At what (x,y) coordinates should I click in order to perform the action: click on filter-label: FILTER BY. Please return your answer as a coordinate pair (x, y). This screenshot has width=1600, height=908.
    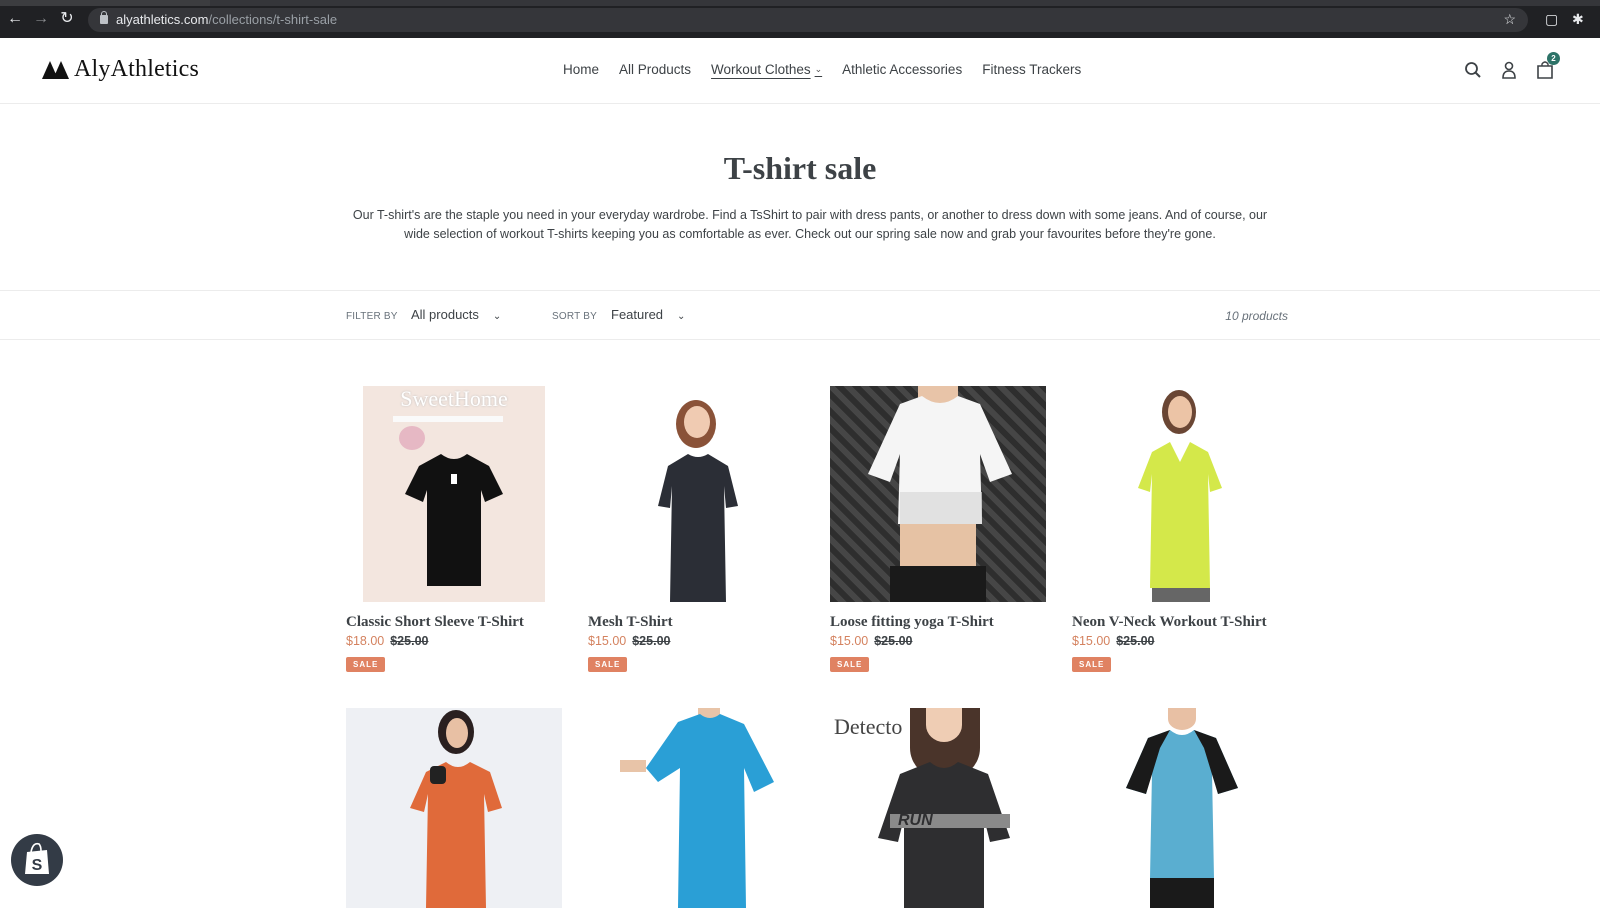
    Looking at the image, I should click on (372, 316).